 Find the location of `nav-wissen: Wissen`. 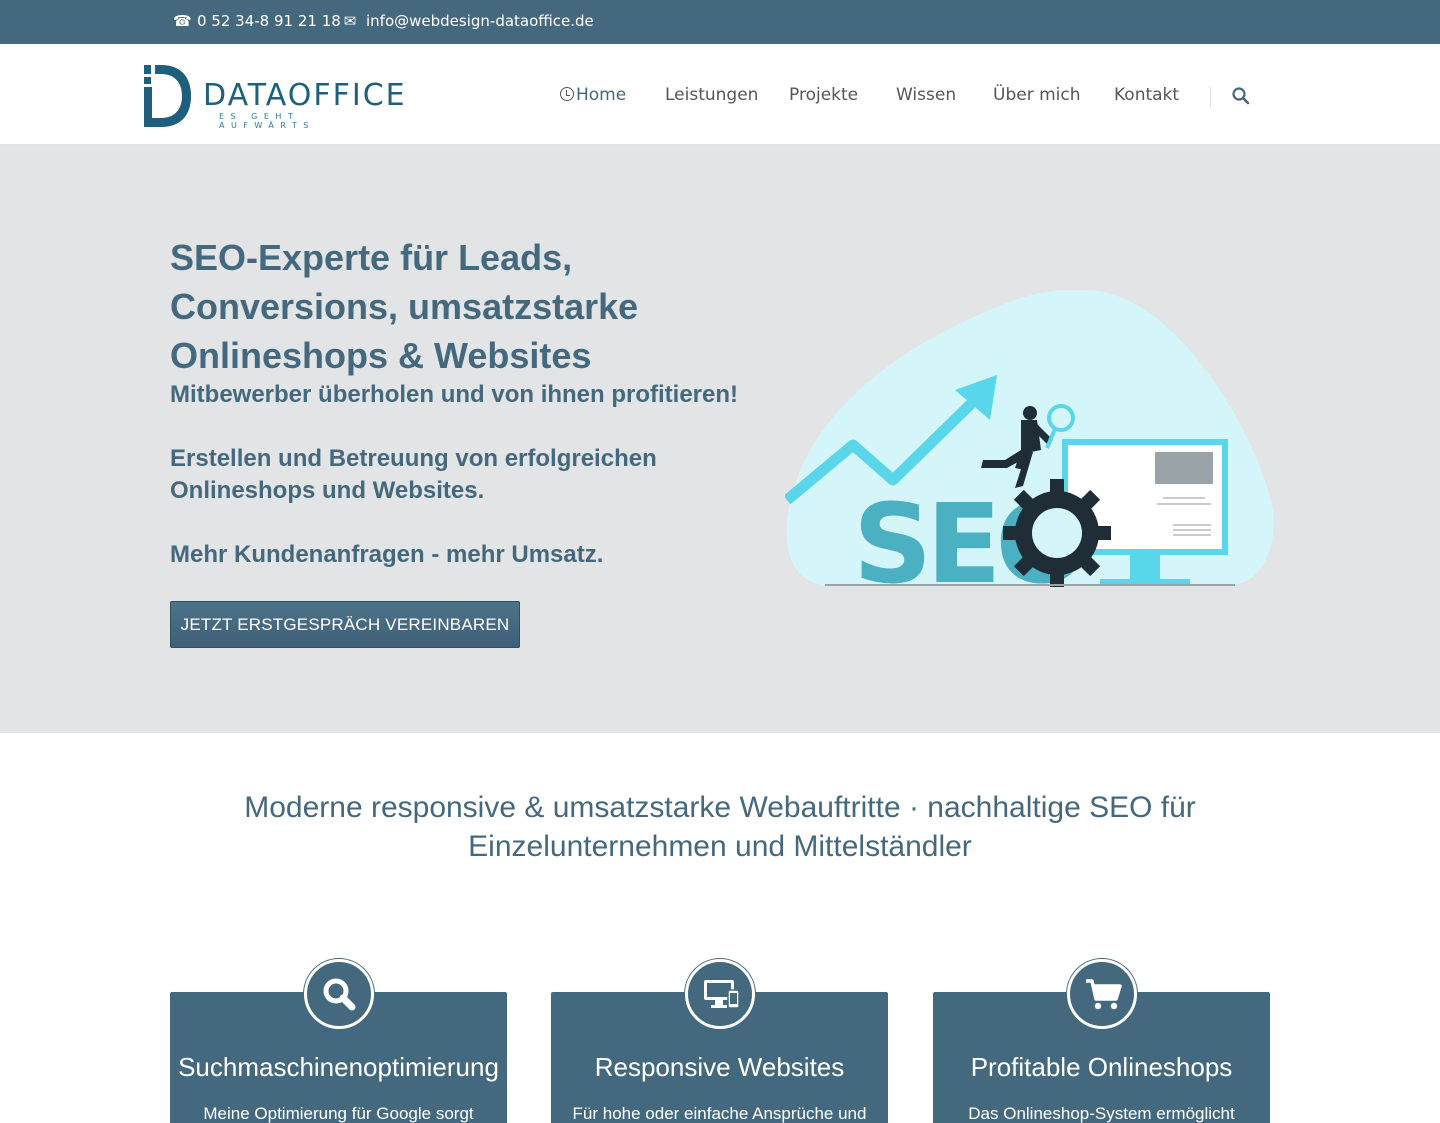

nav-wissen: Wissen is located at coordinates (926, 95).